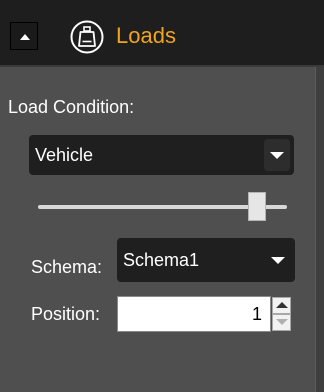 Image resolution: width=324 pixels, height=392 pixels. I want to click on chevron-up-icon, so click(25, 37).